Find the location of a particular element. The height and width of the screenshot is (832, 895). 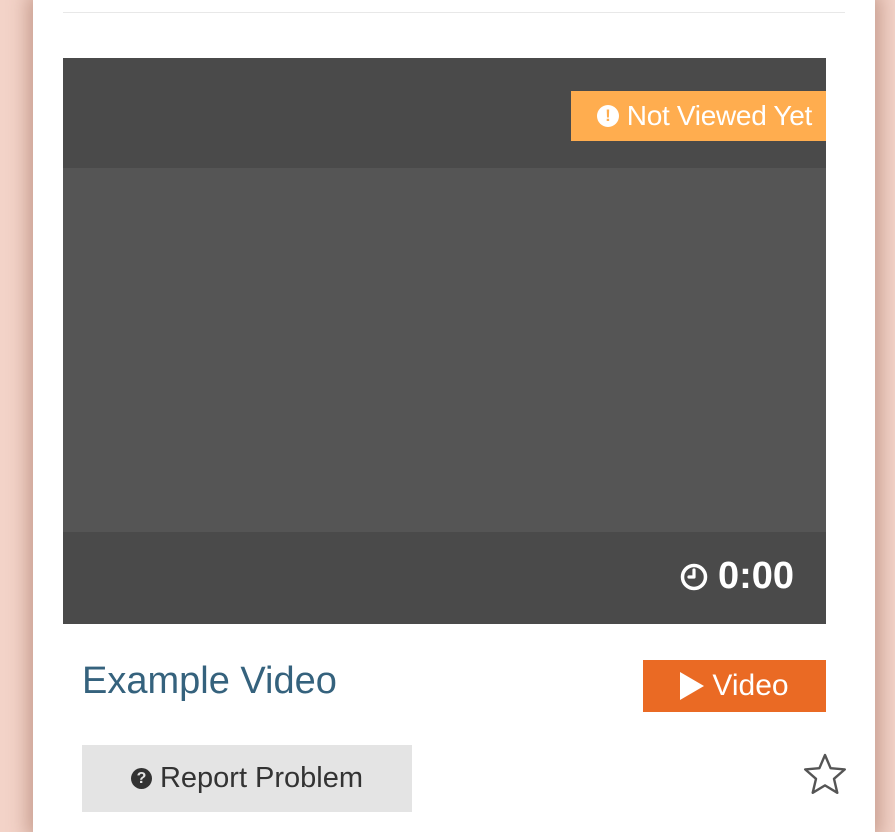

report-problem-button: ? Report Problem is located at coordinates (247, 778).